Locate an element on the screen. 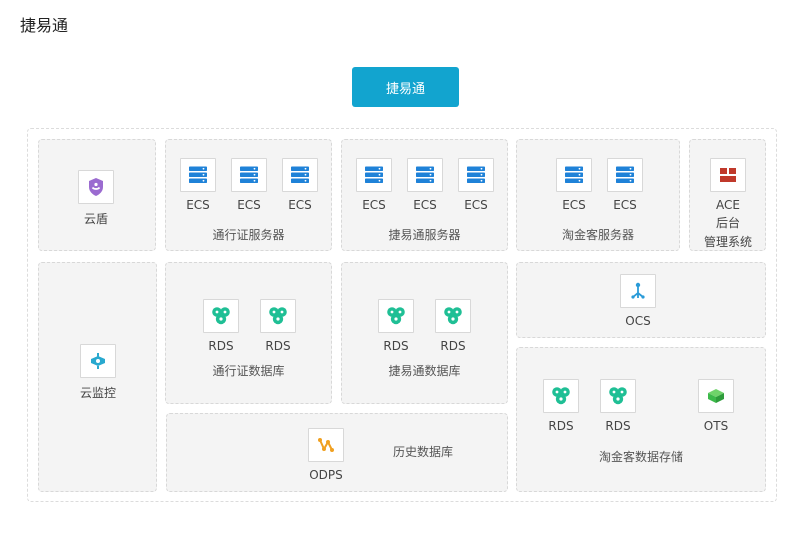 This screenshot has width=803, height=534. jieyitong-servers-caption: 捷易通服务器 is located at coordinates (424, 235).